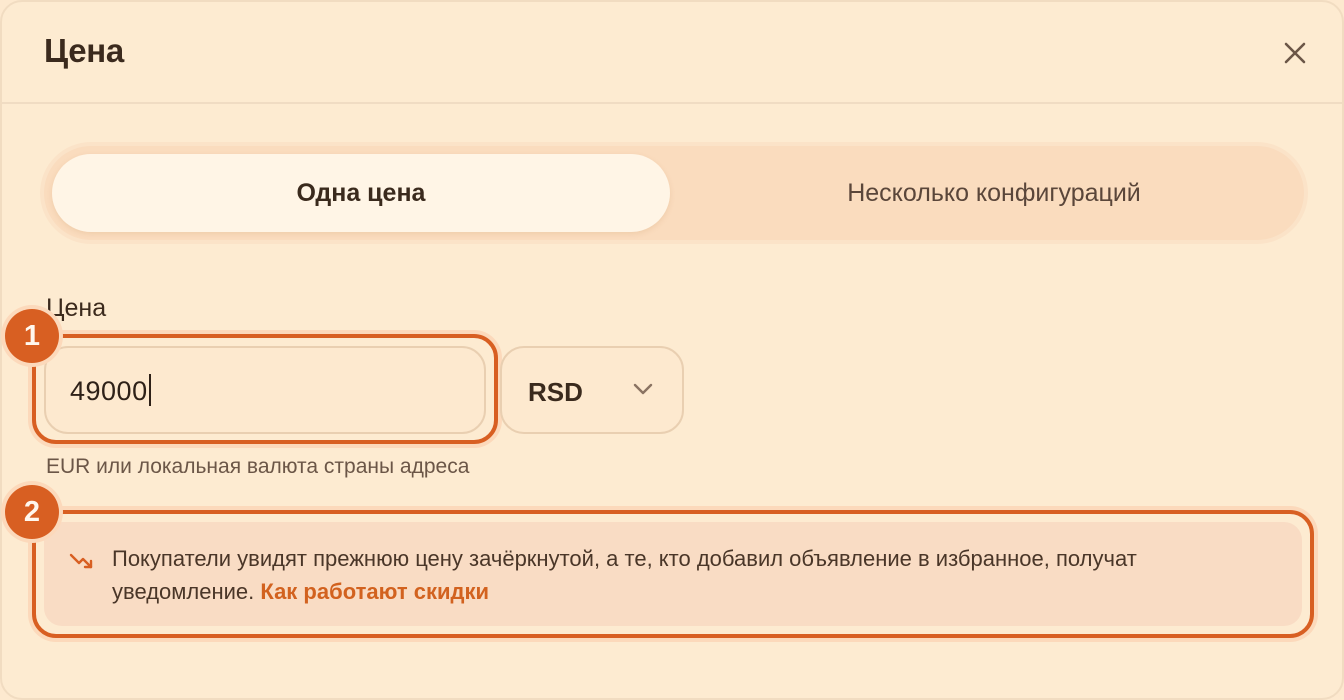 The height and width of the screenshot is (700, 1344). I want to click on trend-down-icon, so click(81, 561).